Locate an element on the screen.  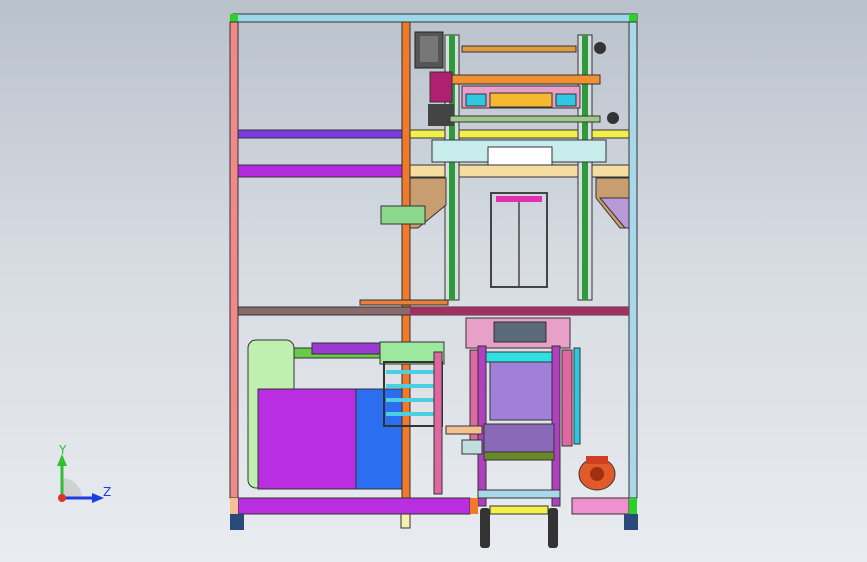
shelf-bracket-center is located at coordinates (520, 156).